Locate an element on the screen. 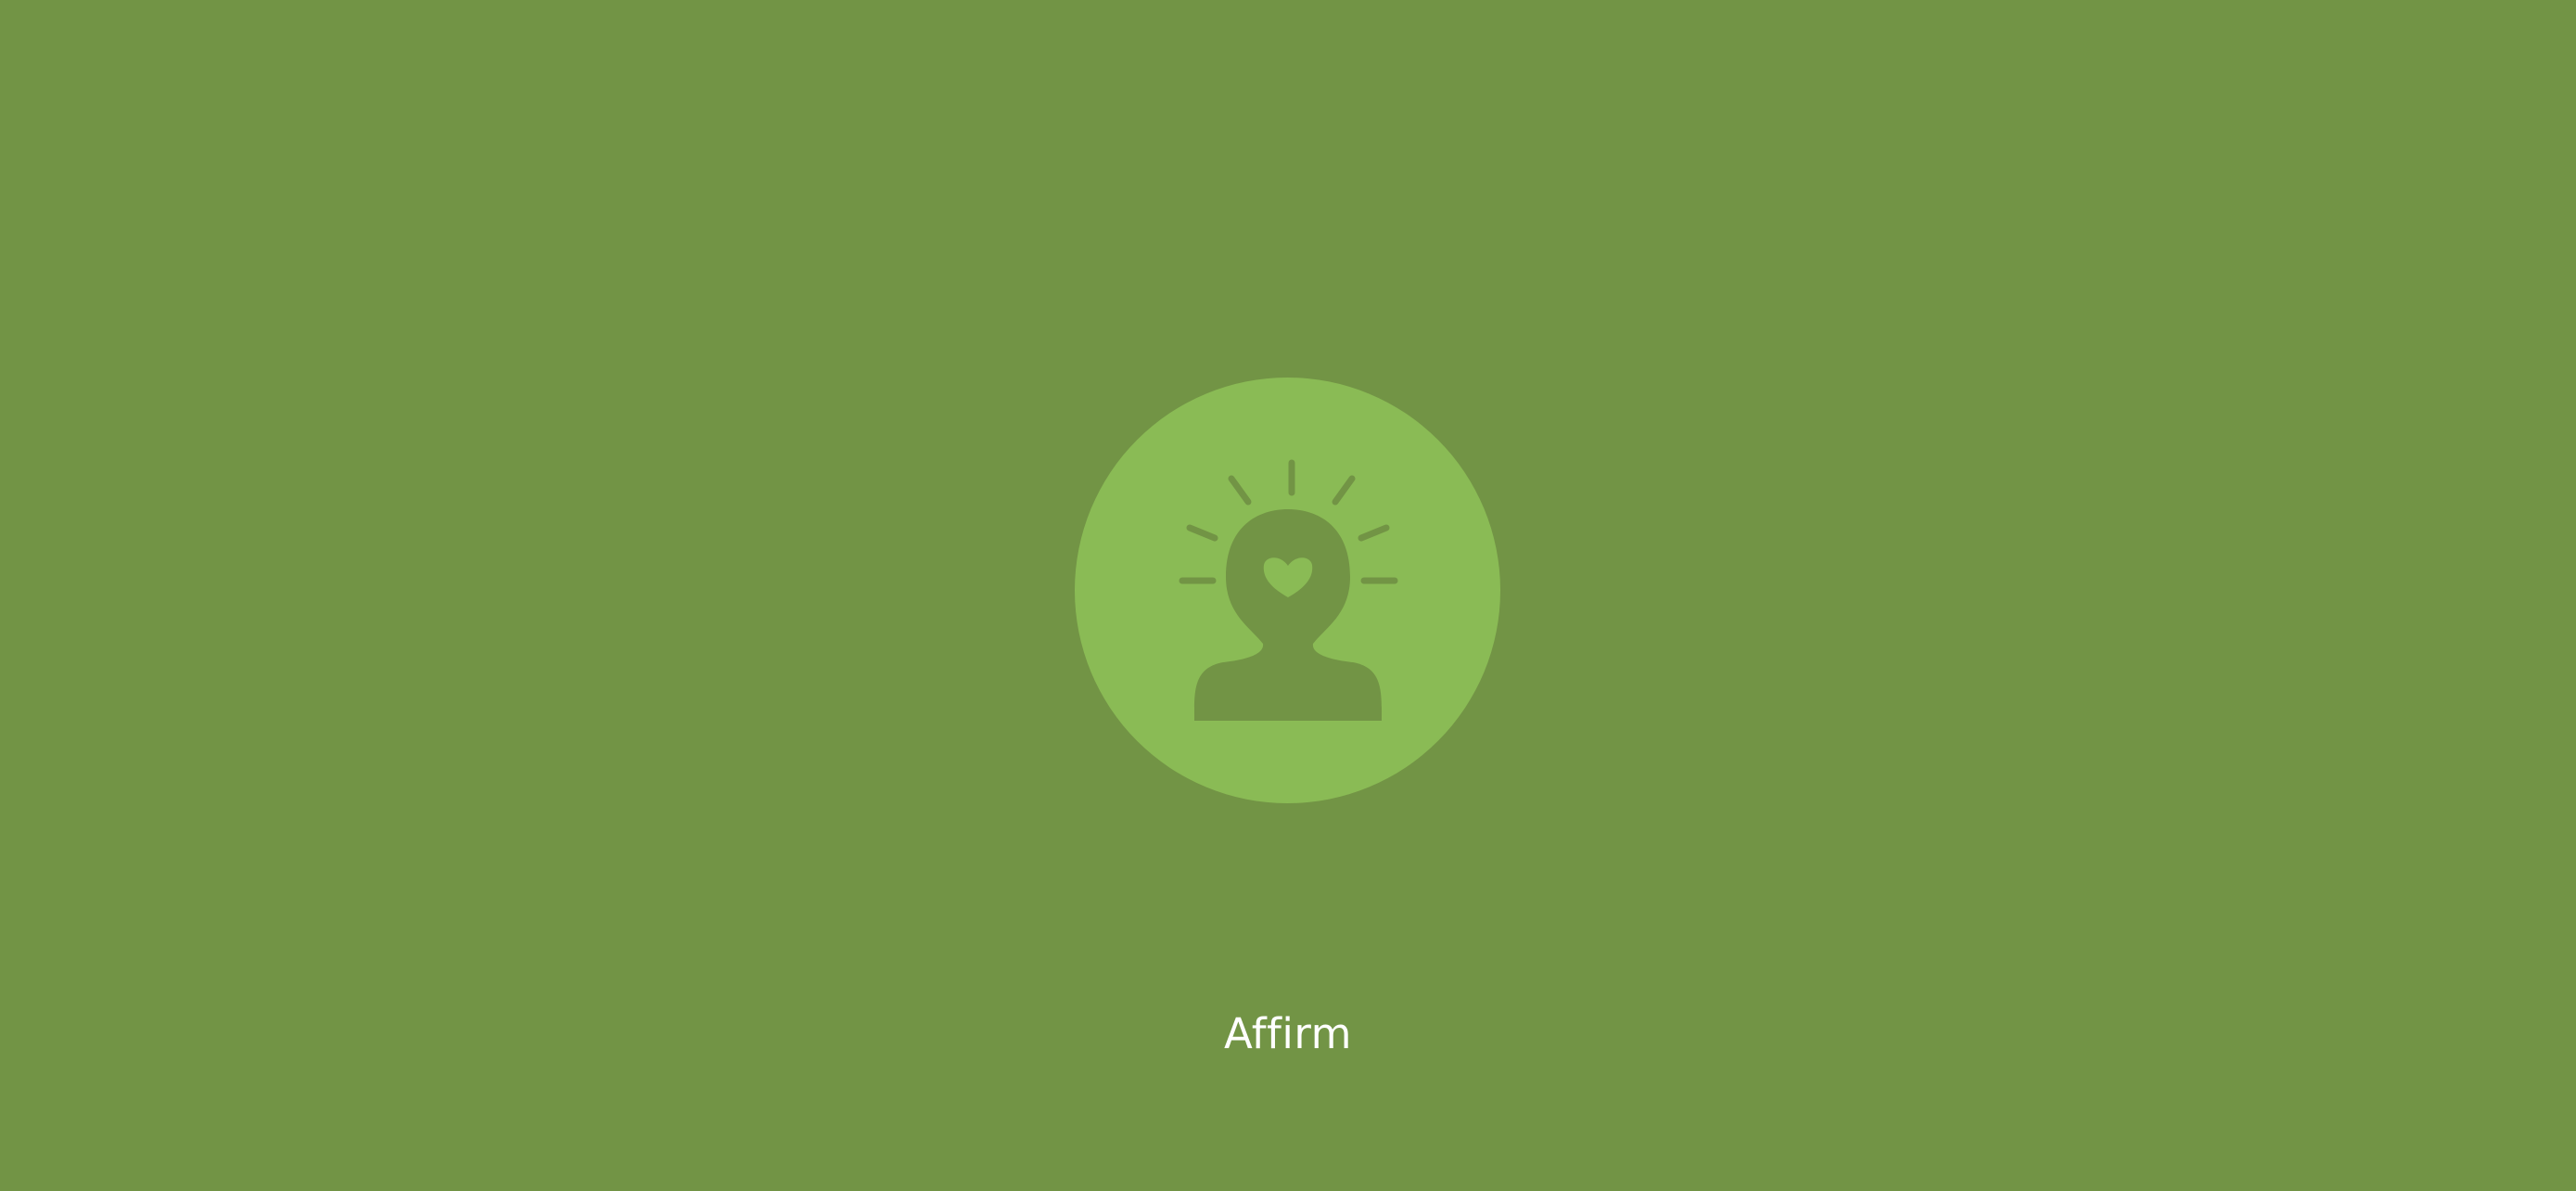  app-logo is located at coordinates (1287, 590).